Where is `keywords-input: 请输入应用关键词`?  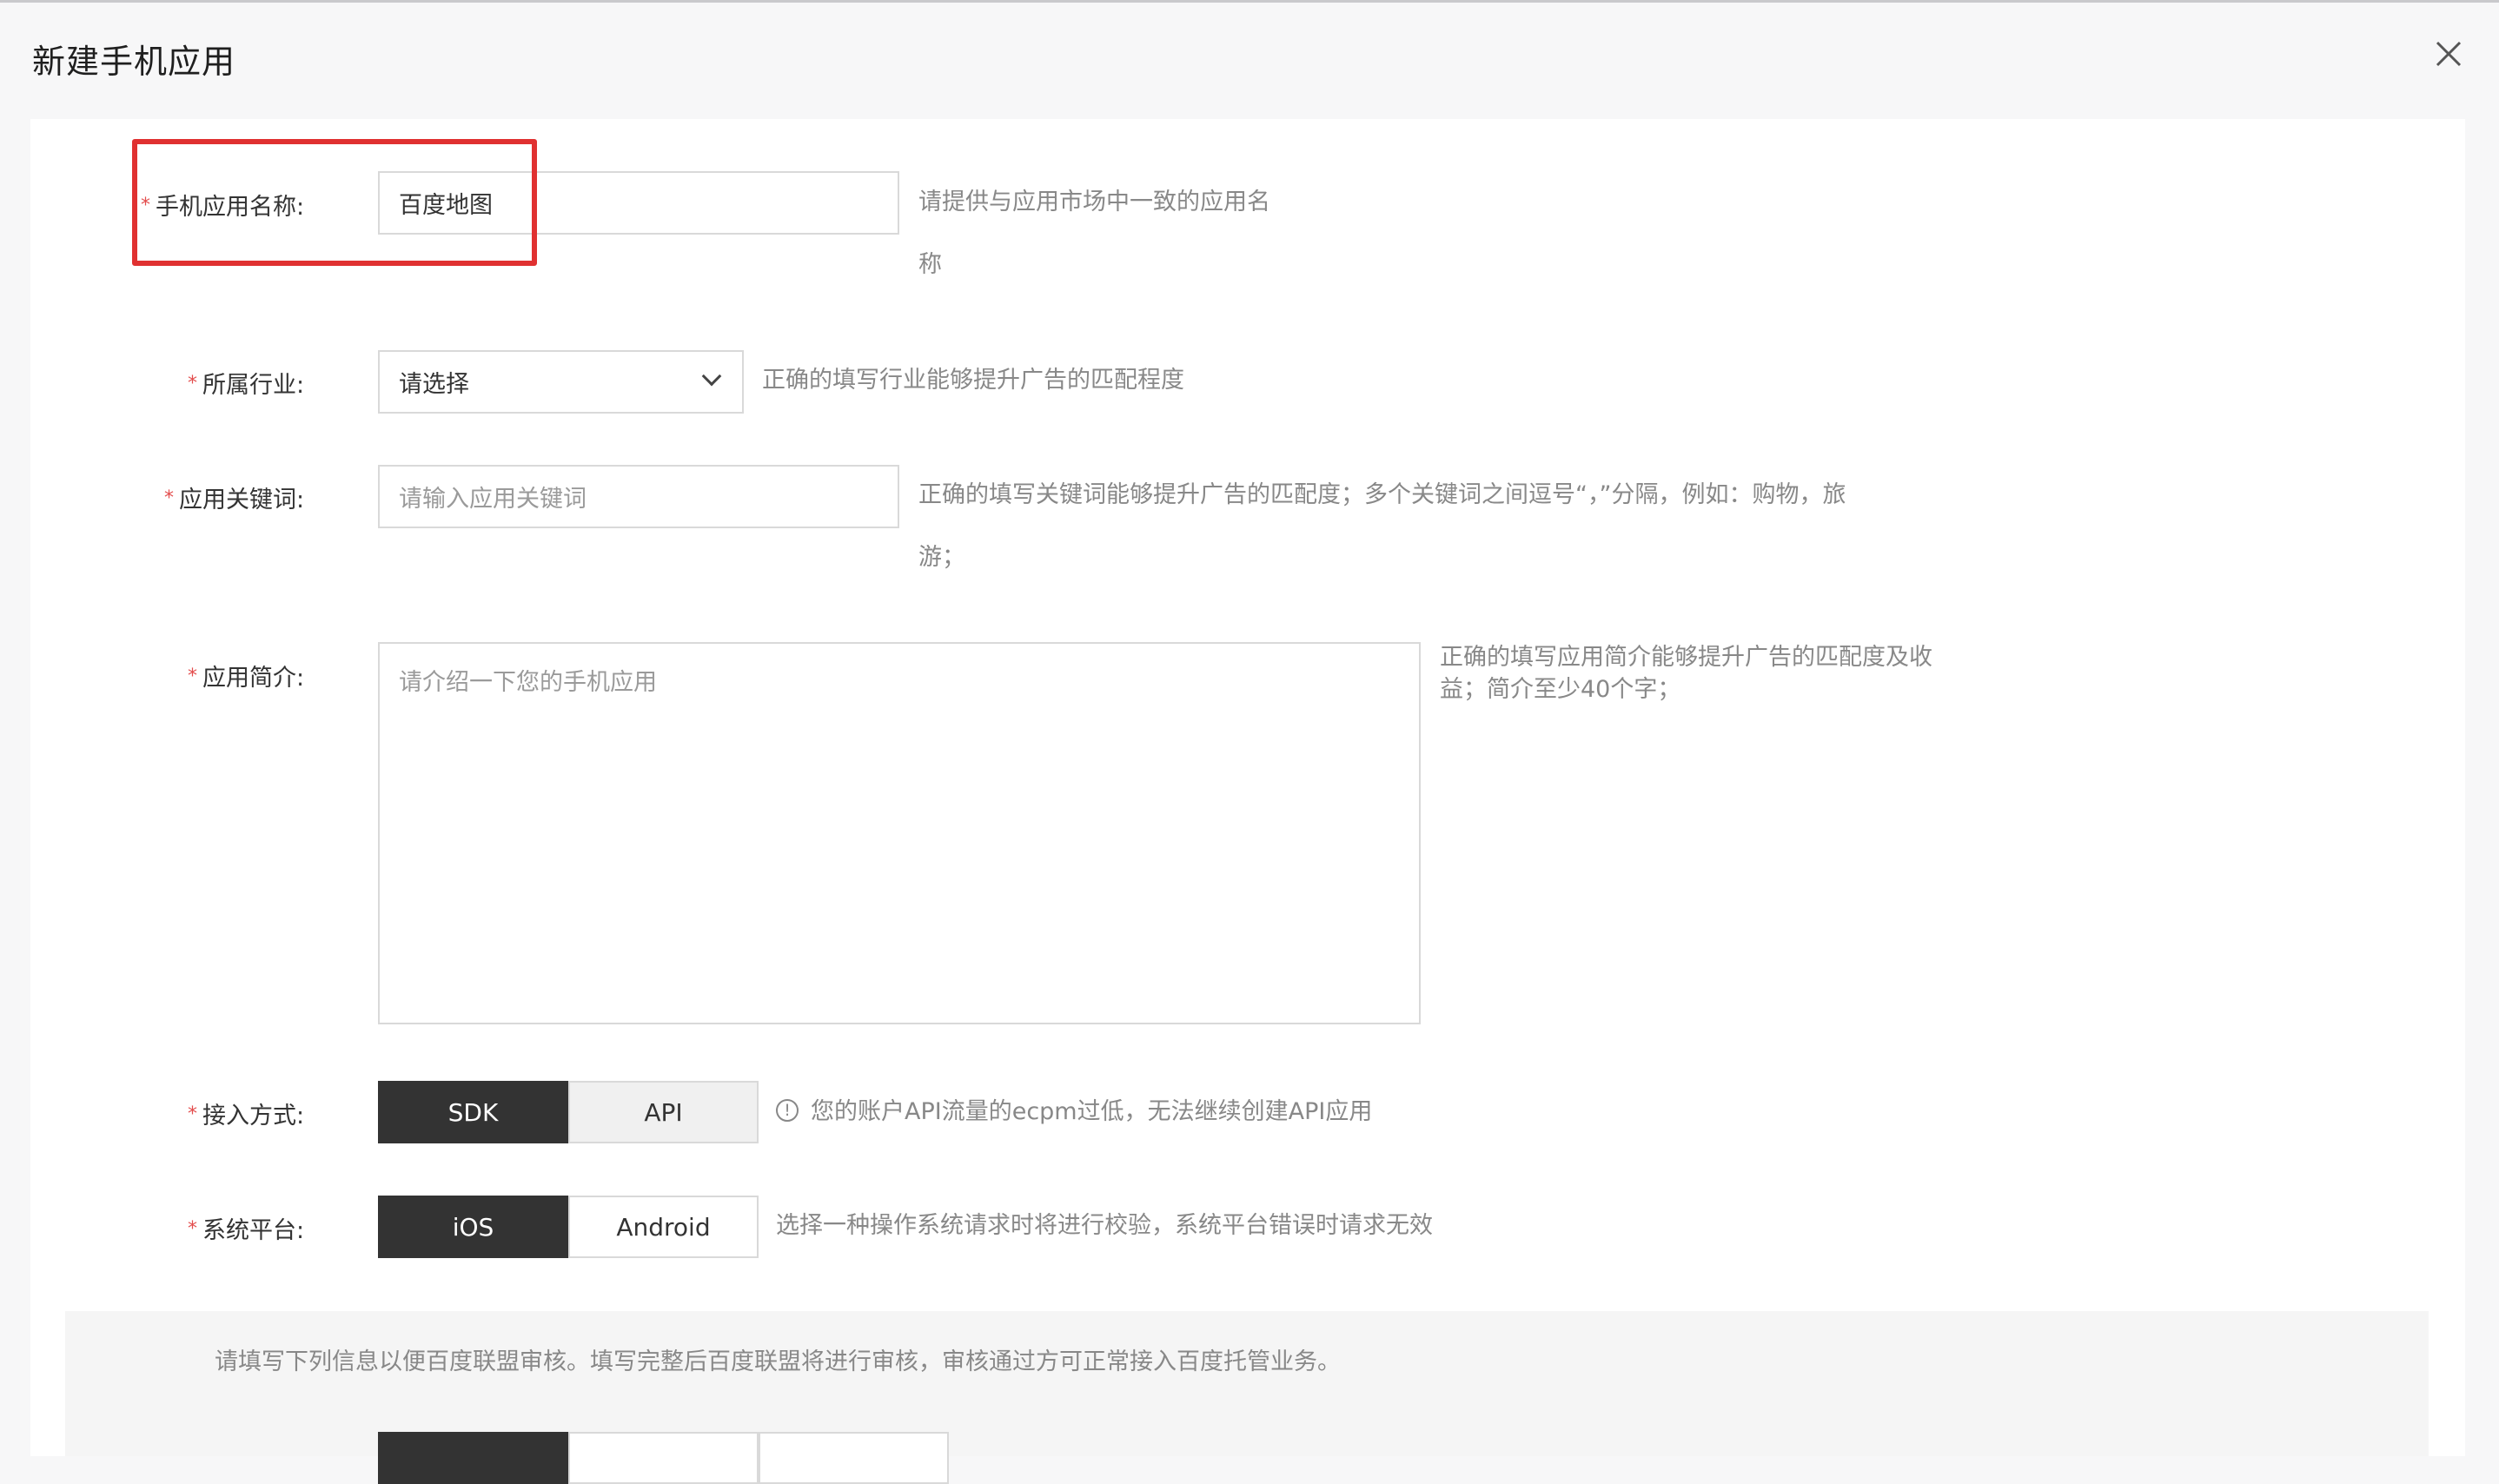
keywords-input: 请输入应用关键词 is located at coordinates (638, 496).